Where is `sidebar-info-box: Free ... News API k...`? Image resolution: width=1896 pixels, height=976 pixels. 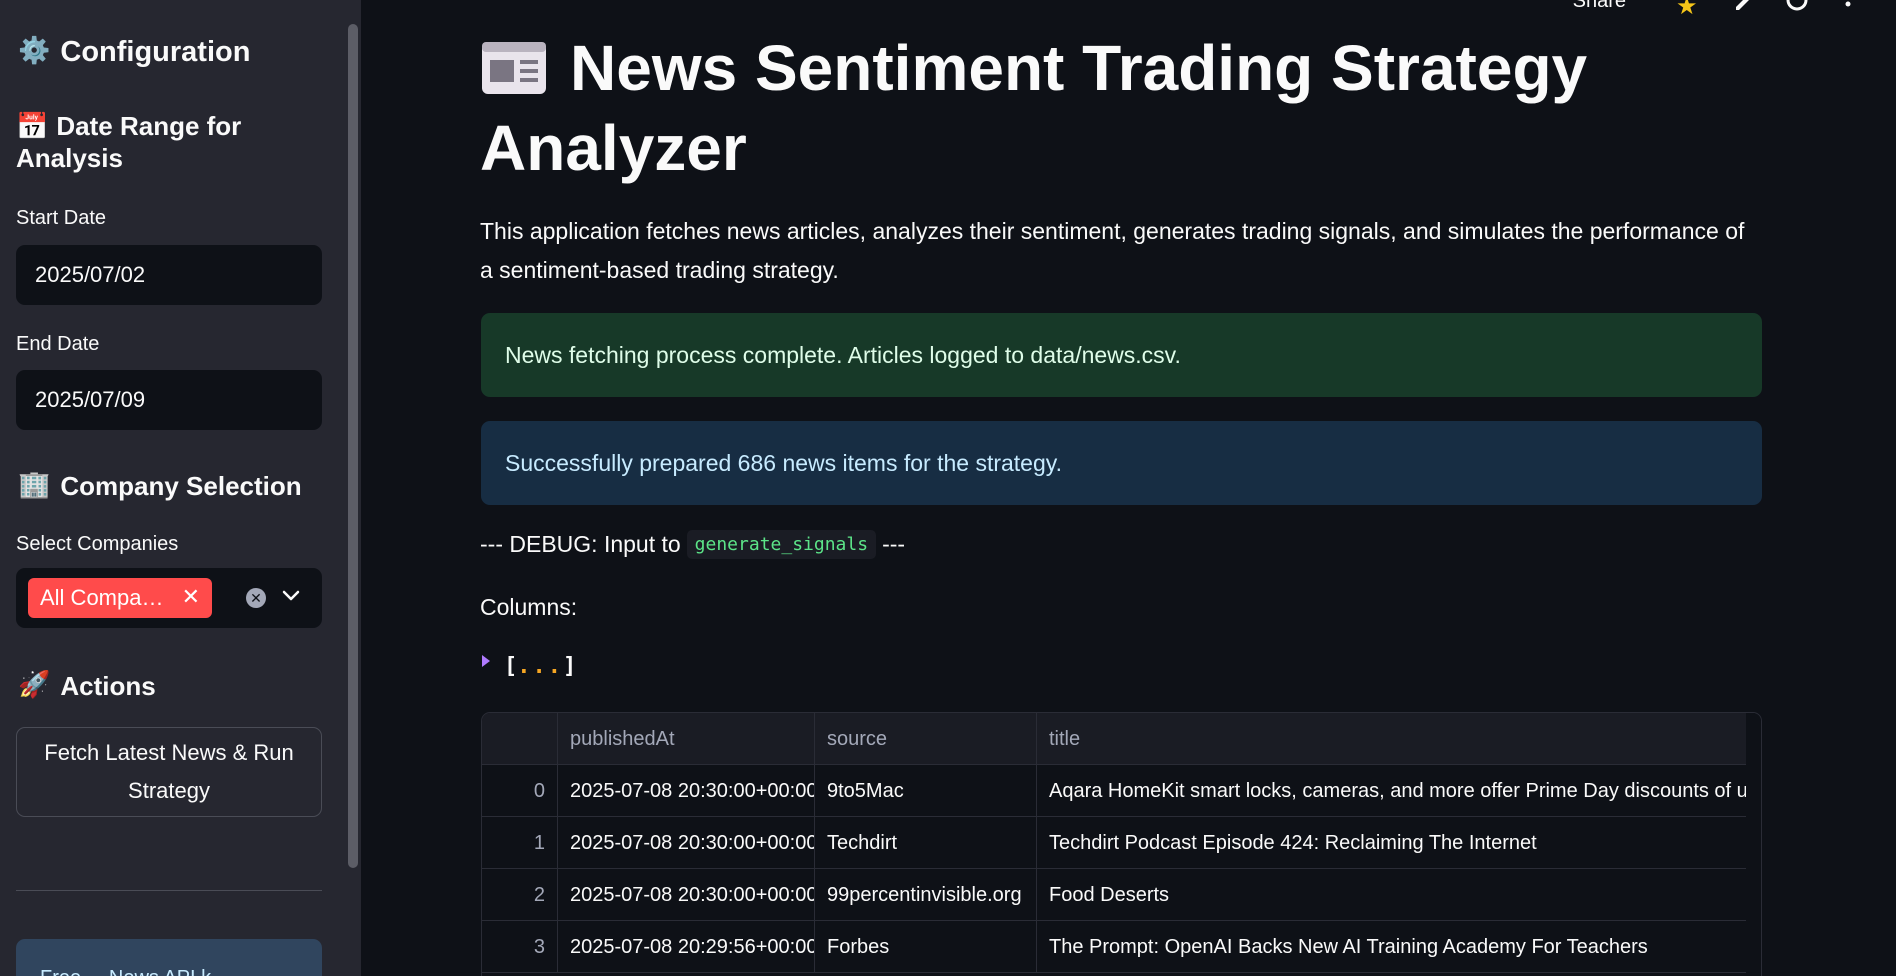
sidebar-info-box: Free ... News API k... is located at coordinates (169, 957).